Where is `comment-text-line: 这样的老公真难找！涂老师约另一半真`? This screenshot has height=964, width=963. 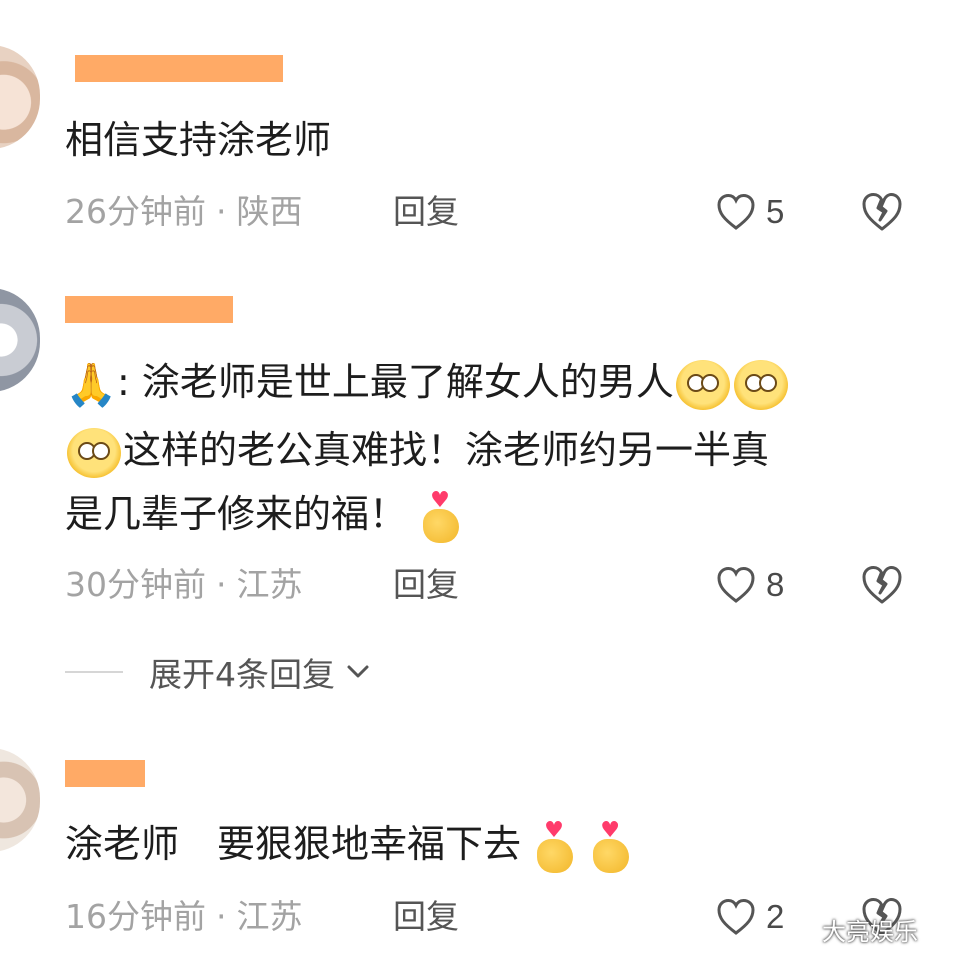
comment-text-line: 这样的老公真难找！涂老师约另一半真 is located at coordinates (417, 450).